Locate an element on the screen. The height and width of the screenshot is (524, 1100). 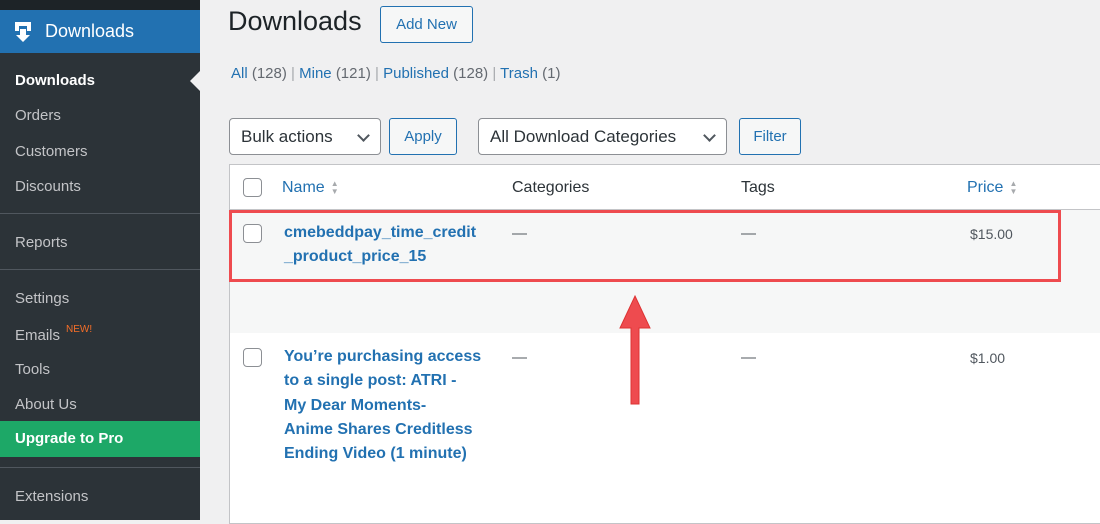
sidebar-item-extensions: Extensions is located at coordinates (51, 496).